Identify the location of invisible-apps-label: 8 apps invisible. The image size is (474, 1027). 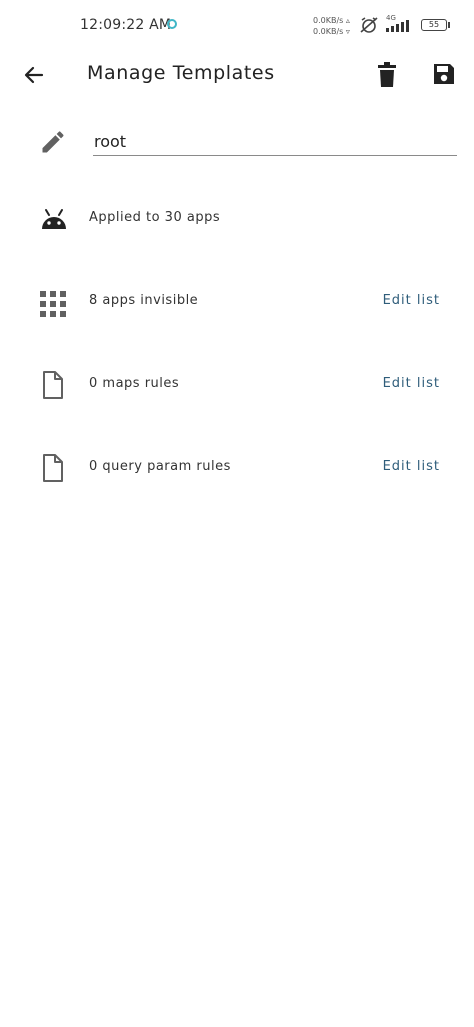
(144, 300).